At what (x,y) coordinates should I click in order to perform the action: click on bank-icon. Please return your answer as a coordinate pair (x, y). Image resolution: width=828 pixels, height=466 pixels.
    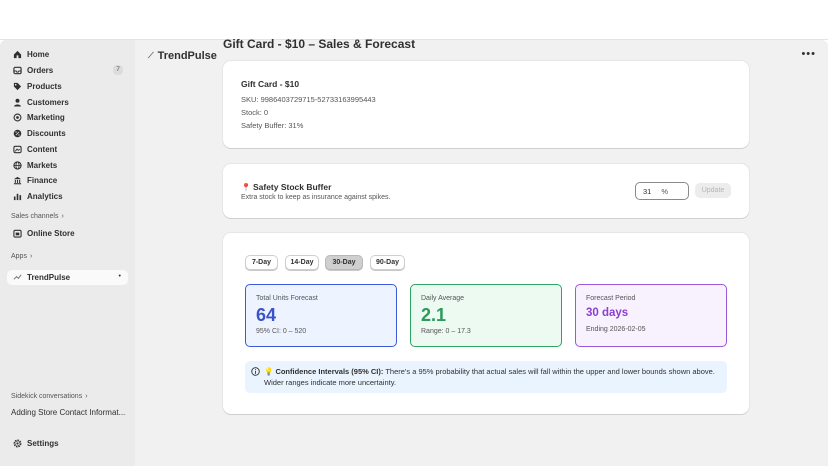
    Looking at the image, I should click on (17, 181).